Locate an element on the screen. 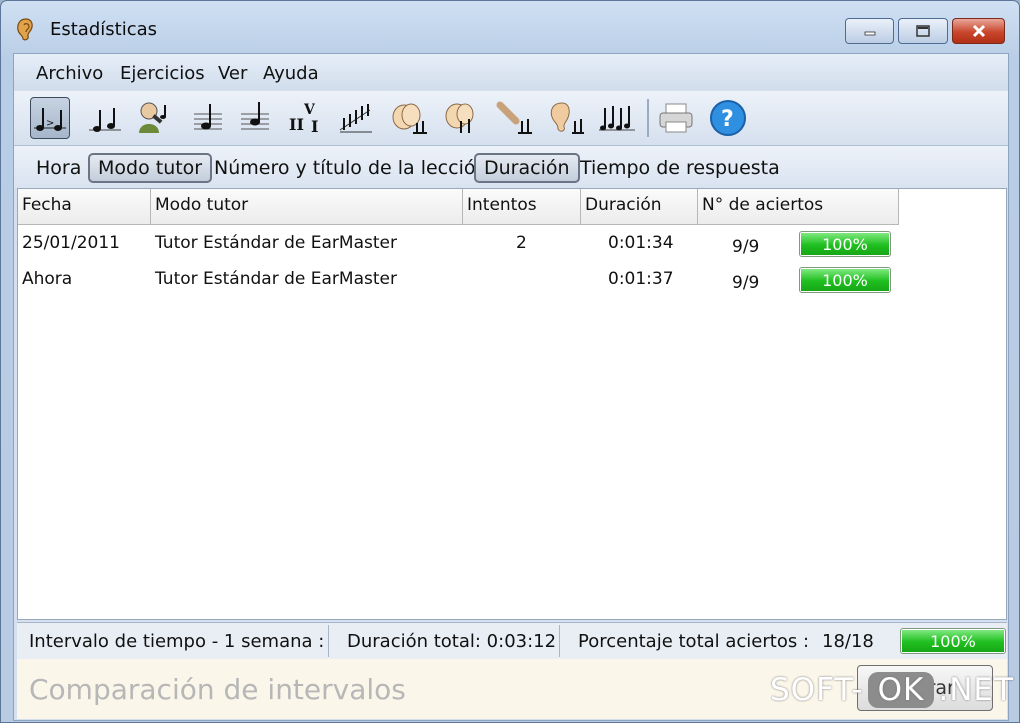 Image resolution: width=1020 pixels, height=723 pixels. toolbar: > II V I ? is located at coordinates (511, 118).